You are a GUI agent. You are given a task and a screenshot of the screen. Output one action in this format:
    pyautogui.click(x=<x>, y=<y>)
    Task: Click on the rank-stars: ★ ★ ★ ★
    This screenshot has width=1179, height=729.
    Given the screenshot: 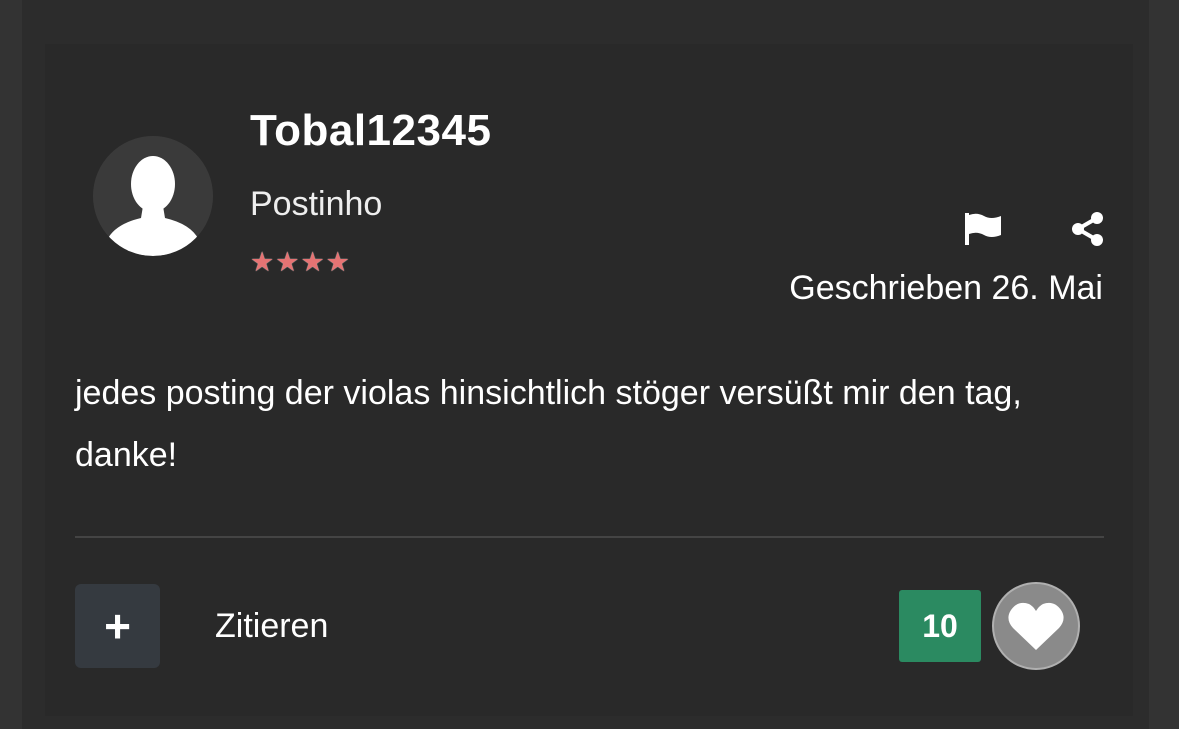 What is the action you would take?
    pyautogui.click(x=300, y=262)
    